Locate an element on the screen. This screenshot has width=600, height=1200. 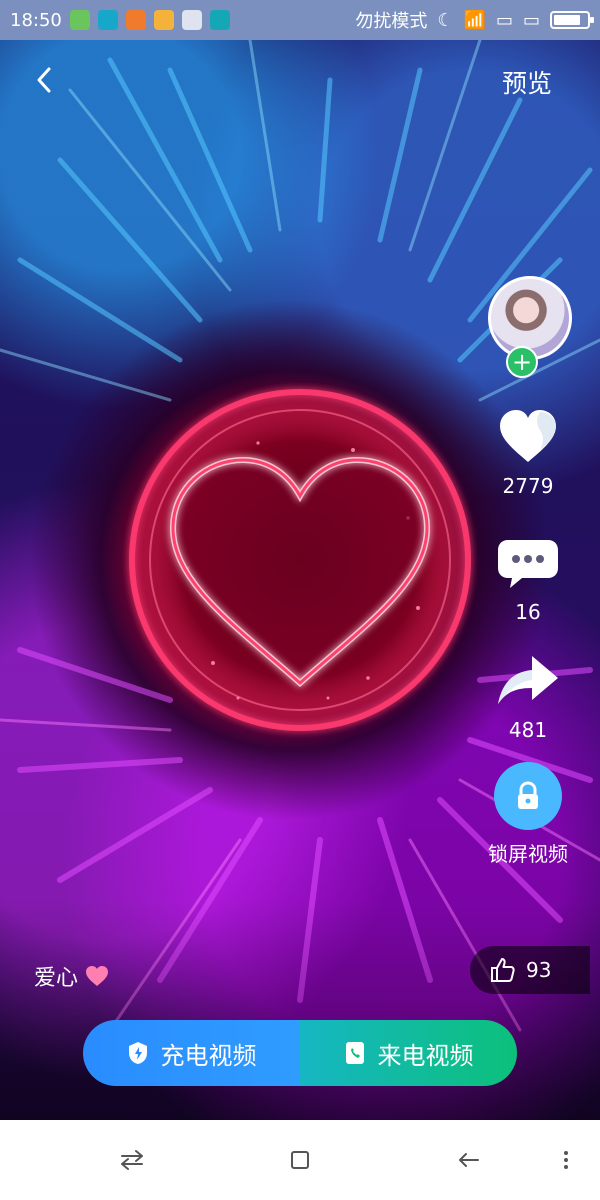
call-video-button: 来电视频 is located at coordinates (408, 1053).